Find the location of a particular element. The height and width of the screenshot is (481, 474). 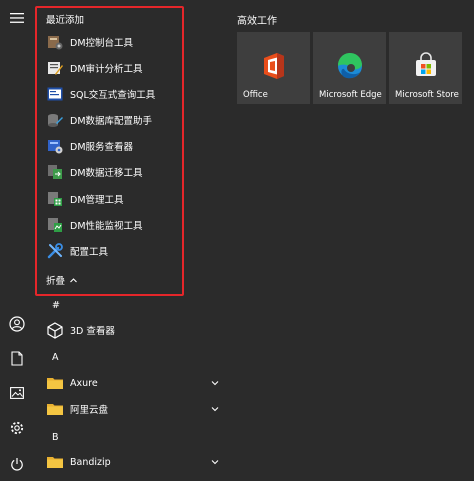

app-label: 3D 查看器 is located at coordinates (92, 331).